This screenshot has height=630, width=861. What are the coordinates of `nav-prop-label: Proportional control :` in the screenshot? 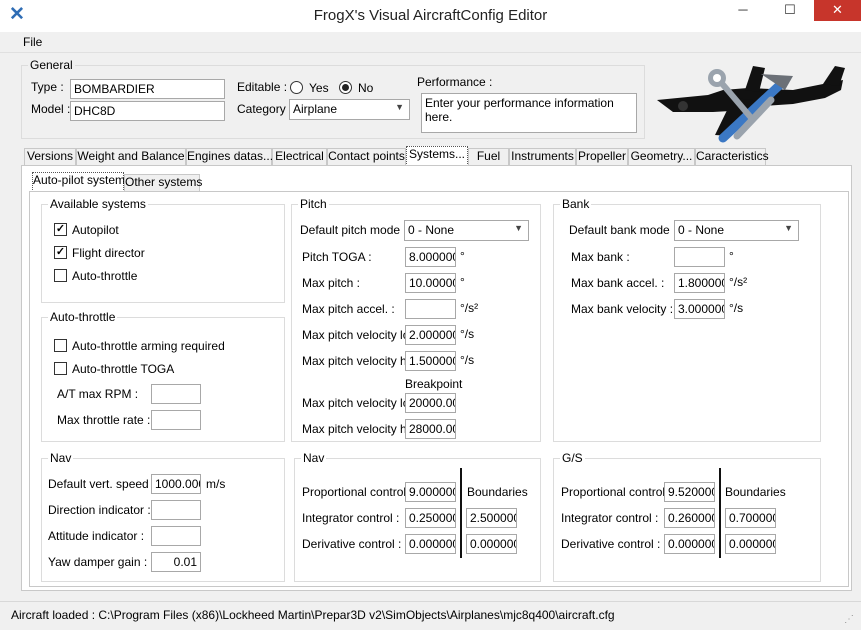 It's located at (357, 492).